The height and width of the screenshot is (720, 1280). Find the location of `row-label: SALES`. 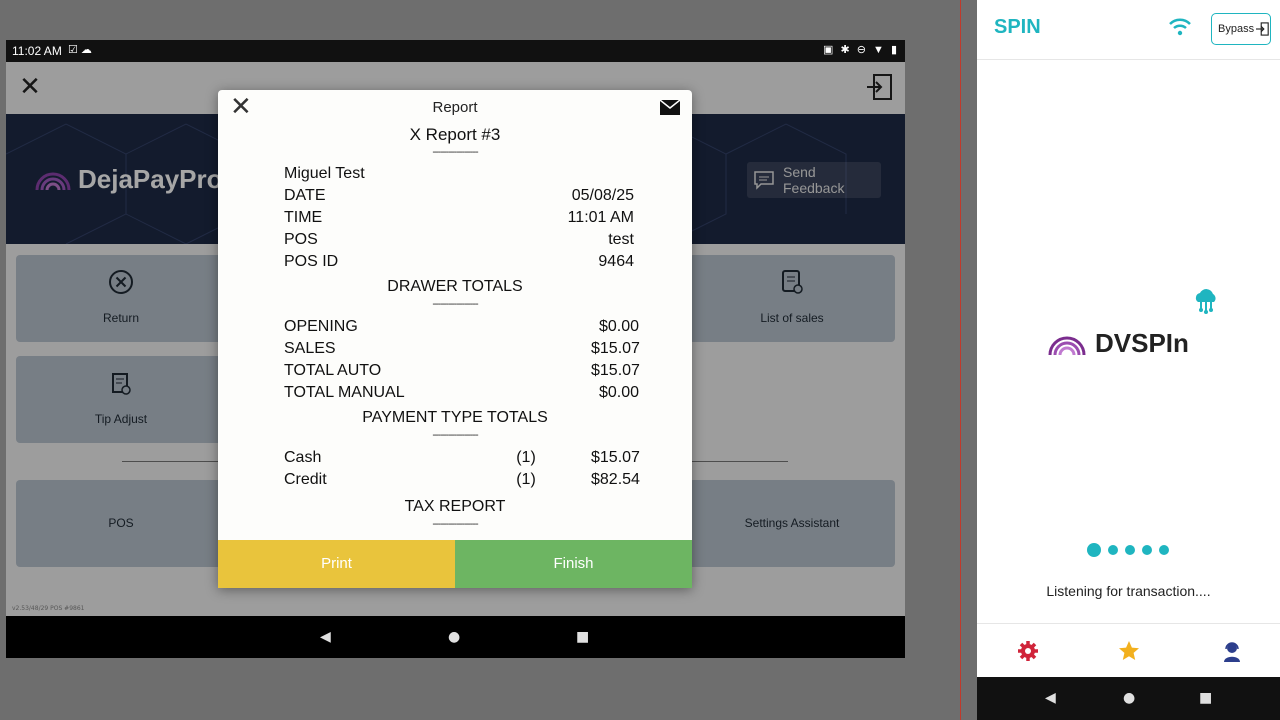

row-label: SALES is located at coordinates (310, 348).